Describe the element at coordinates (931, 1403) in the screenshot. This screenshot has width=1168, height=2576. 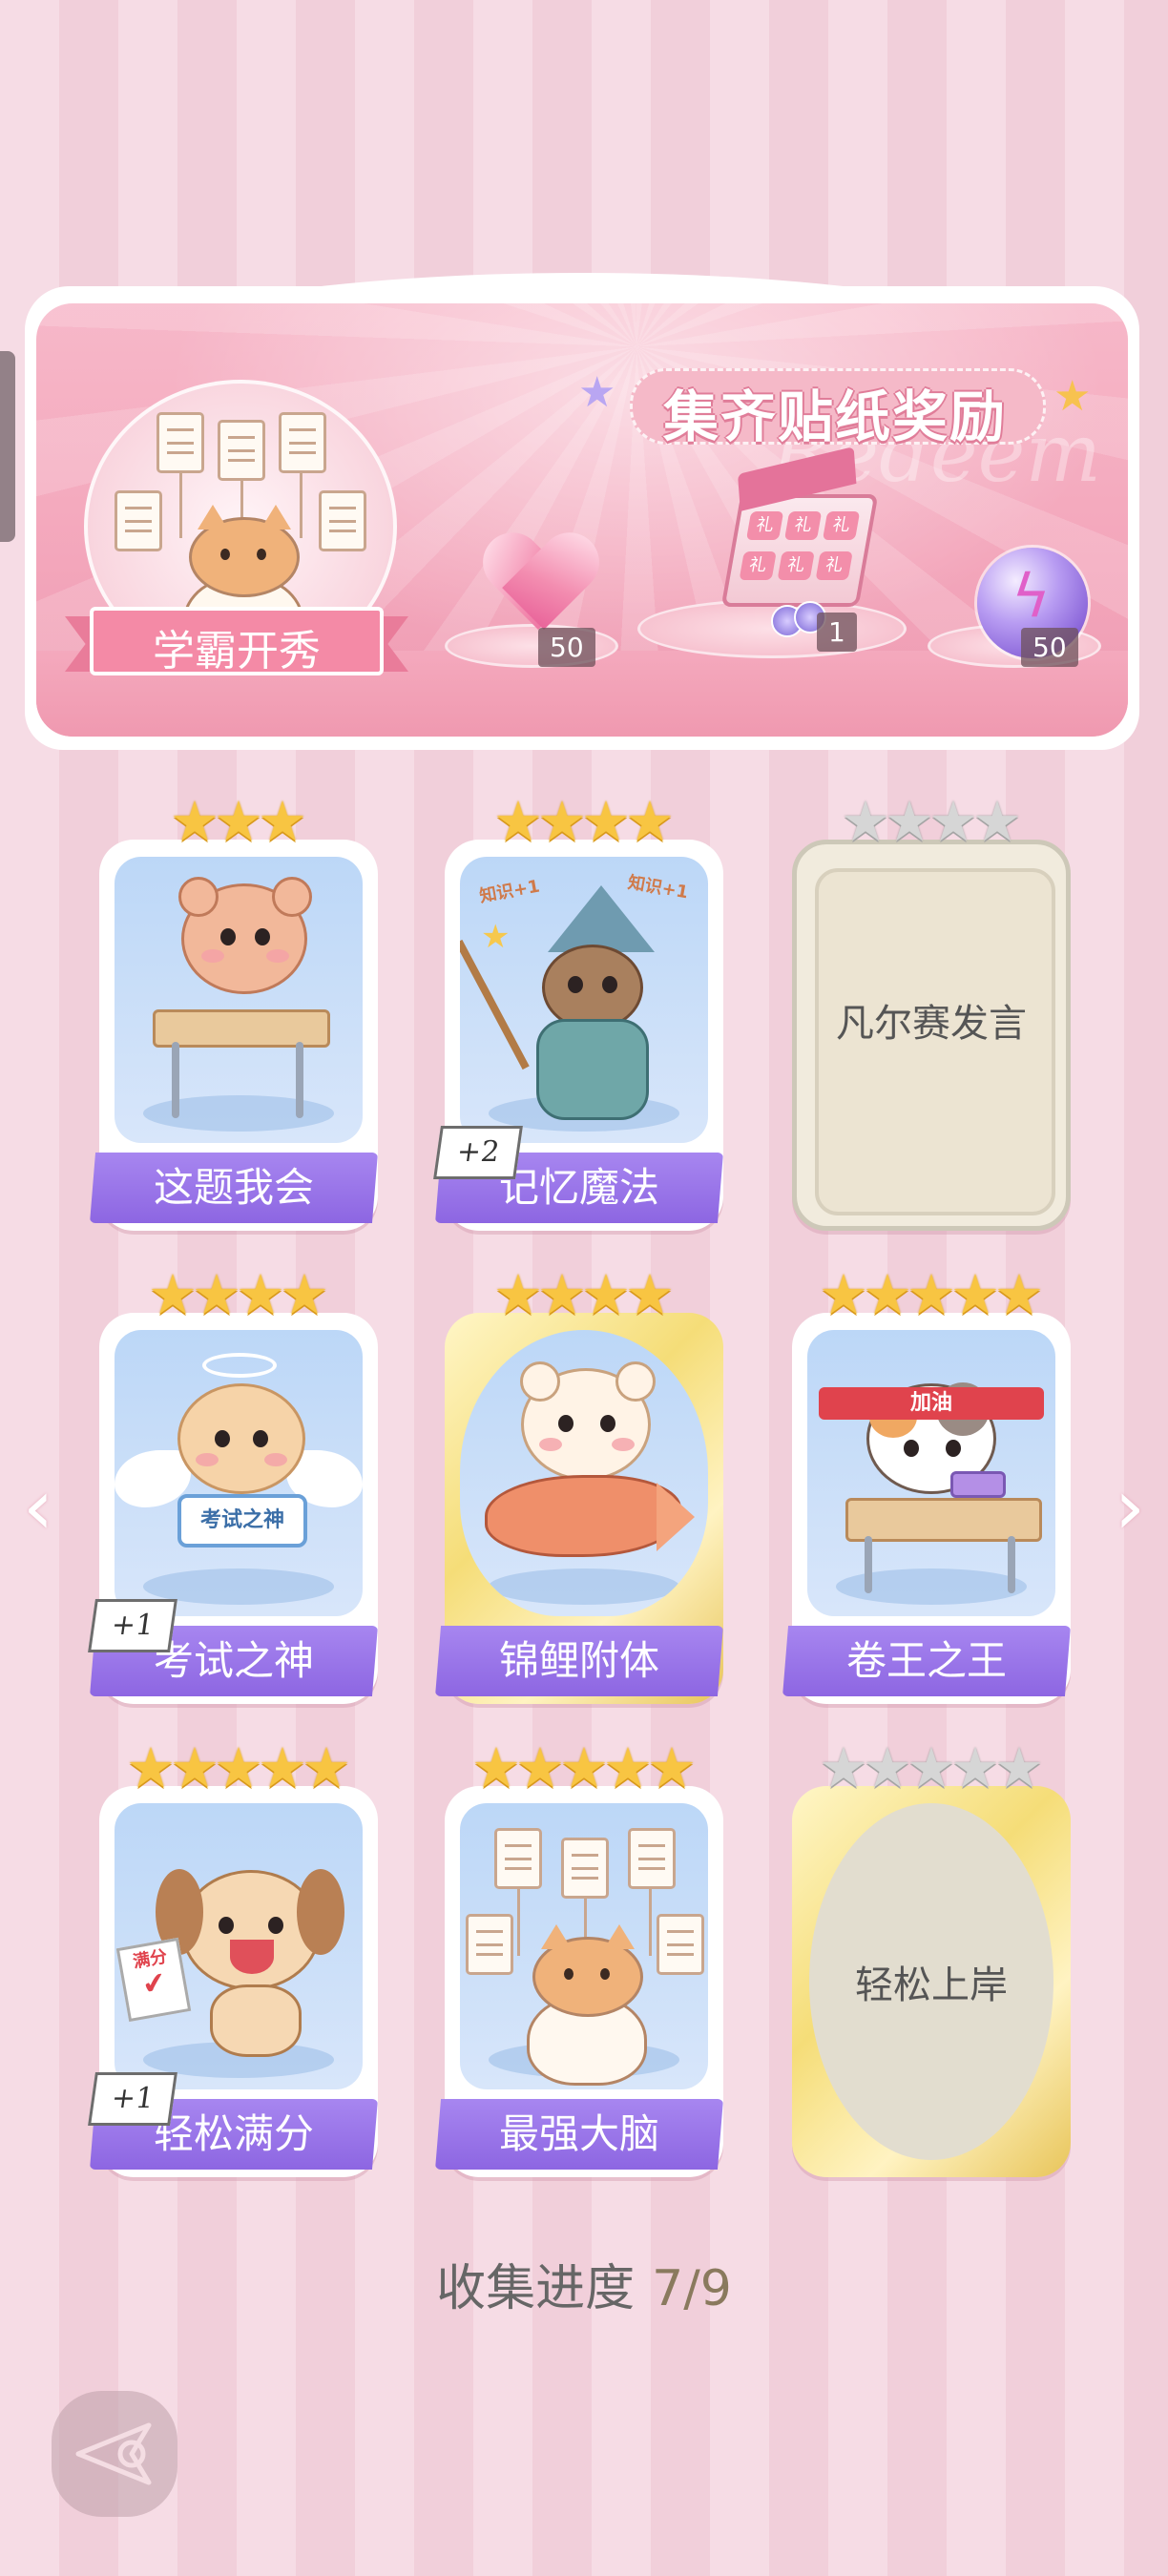
I see `headband: 加油` at that location.